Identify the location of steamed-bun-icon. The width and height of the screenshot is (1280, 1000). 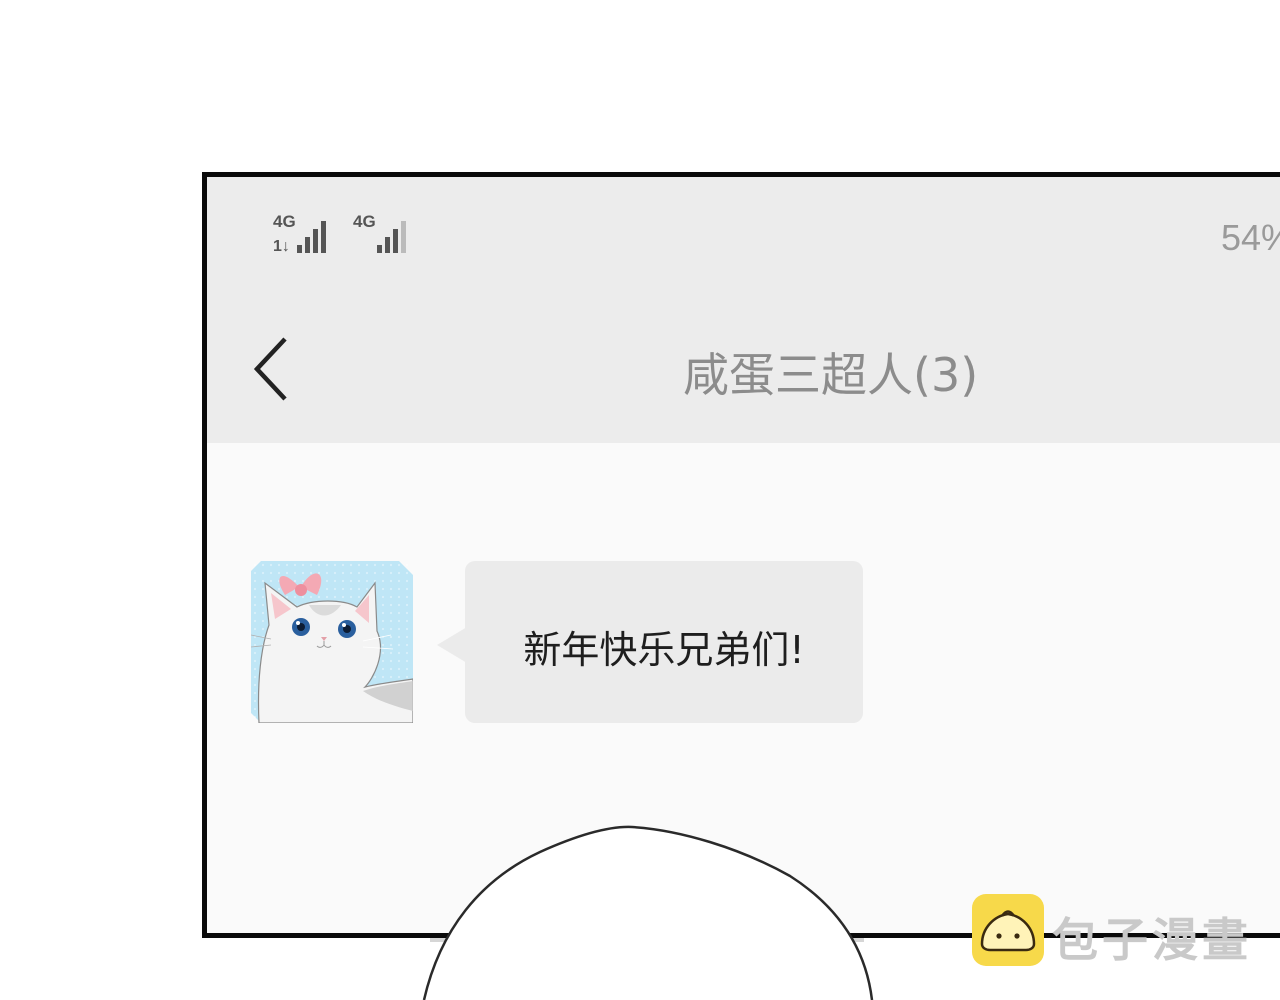
(1008, 930).